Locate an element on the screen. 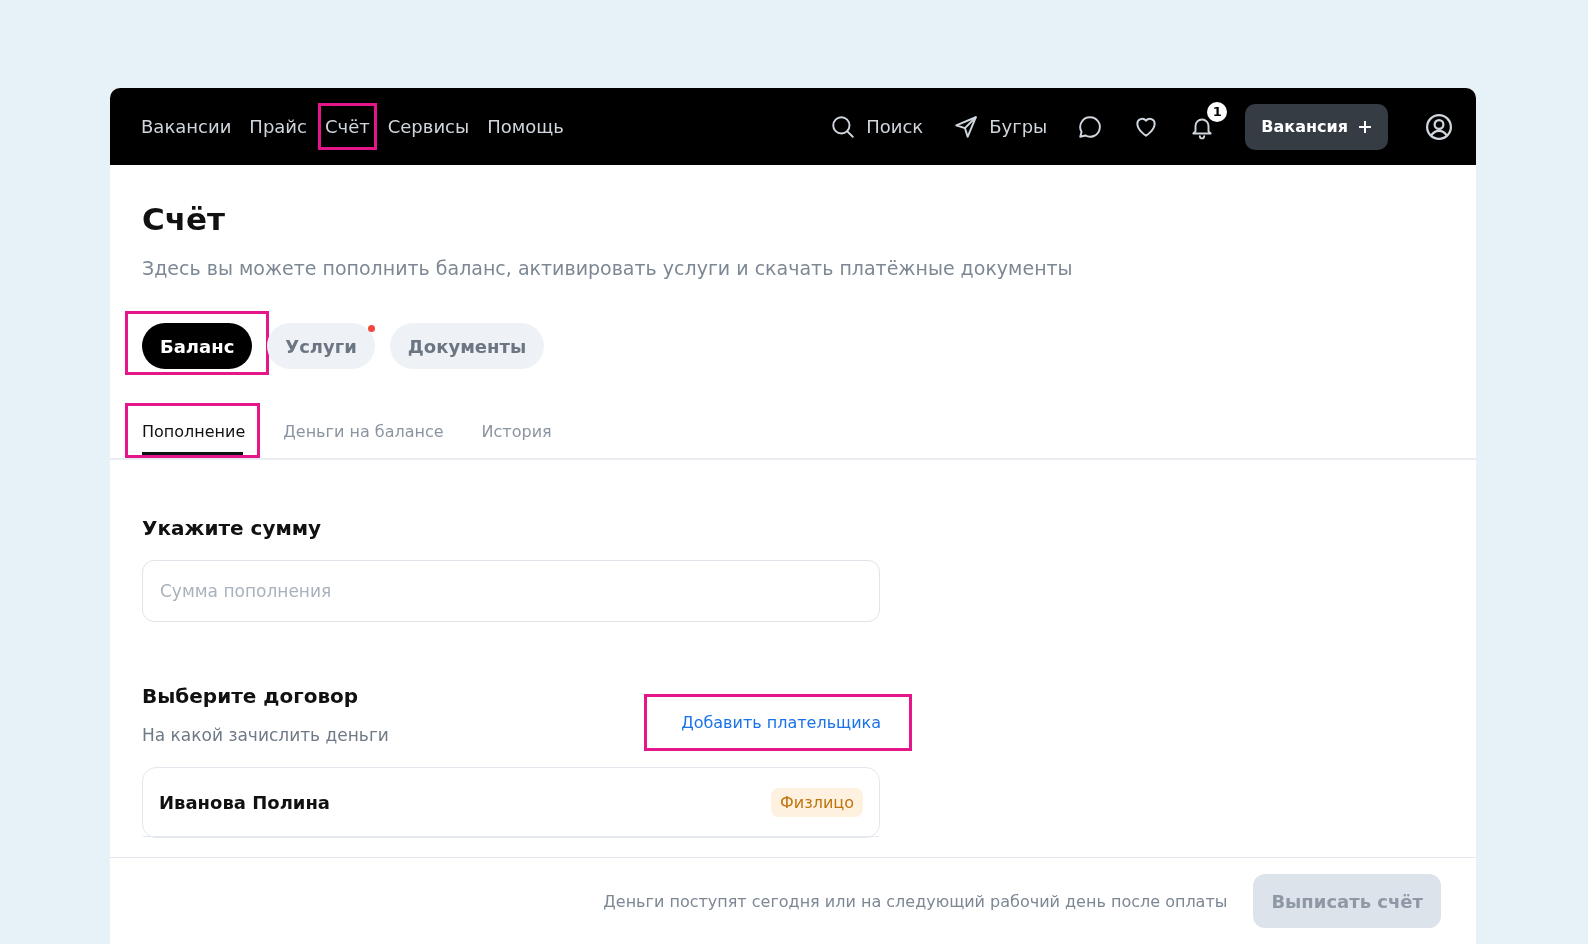 The width and height of the screenshot is (1588, 944). nav-link: Счёт is located at coordinates (347, 126).